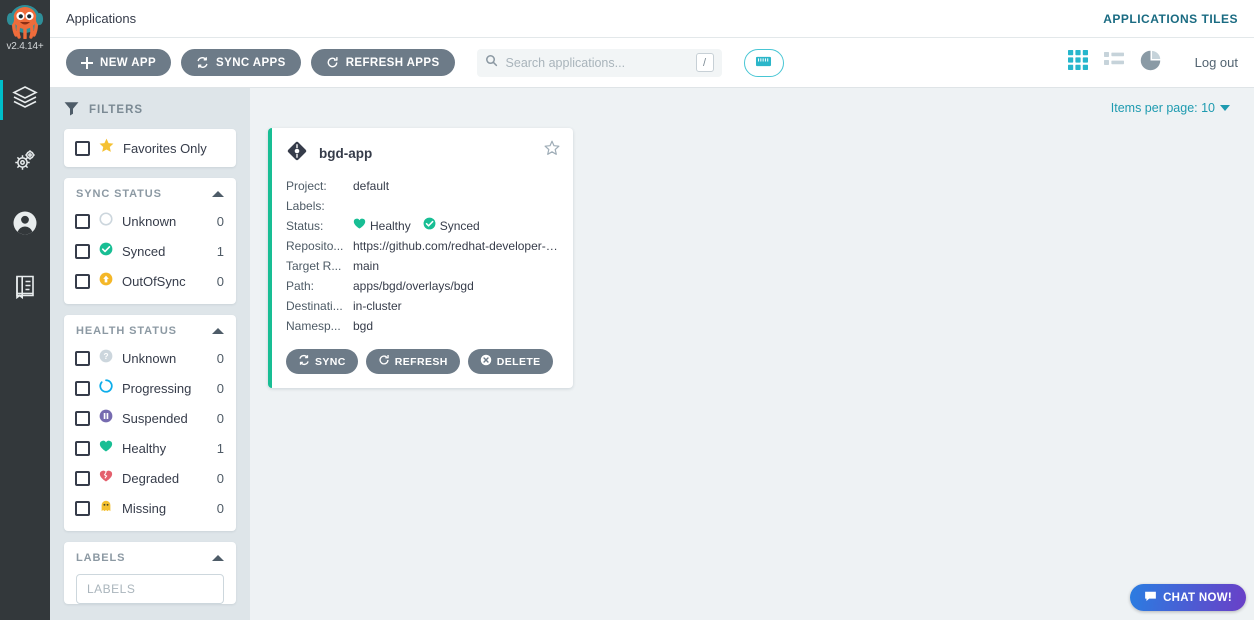 The image size is (1254, 620). I want to click on new-app-button: NEW APP, so click(119, 62).